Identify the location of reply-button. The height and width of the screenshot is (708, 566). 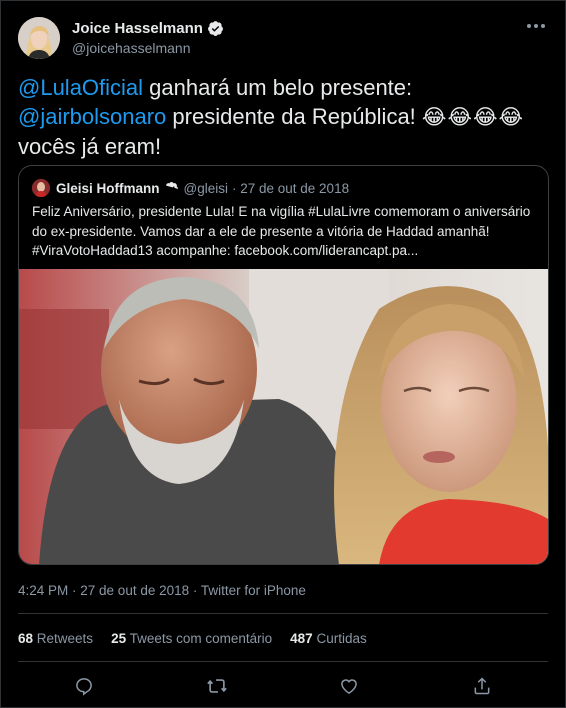
(84, 686).